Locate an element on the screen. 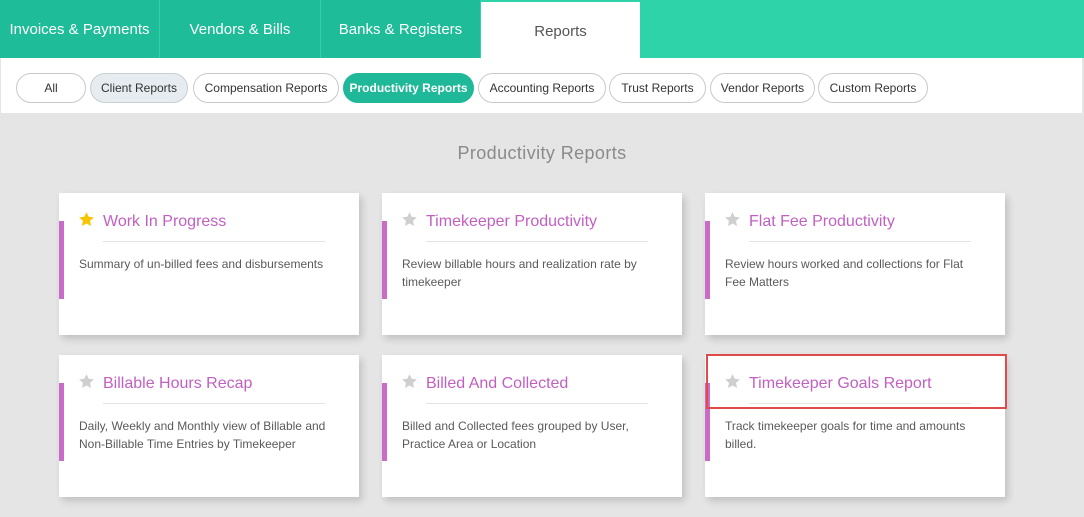  card-title: Work In Progress is located at coordinates (164, 222).